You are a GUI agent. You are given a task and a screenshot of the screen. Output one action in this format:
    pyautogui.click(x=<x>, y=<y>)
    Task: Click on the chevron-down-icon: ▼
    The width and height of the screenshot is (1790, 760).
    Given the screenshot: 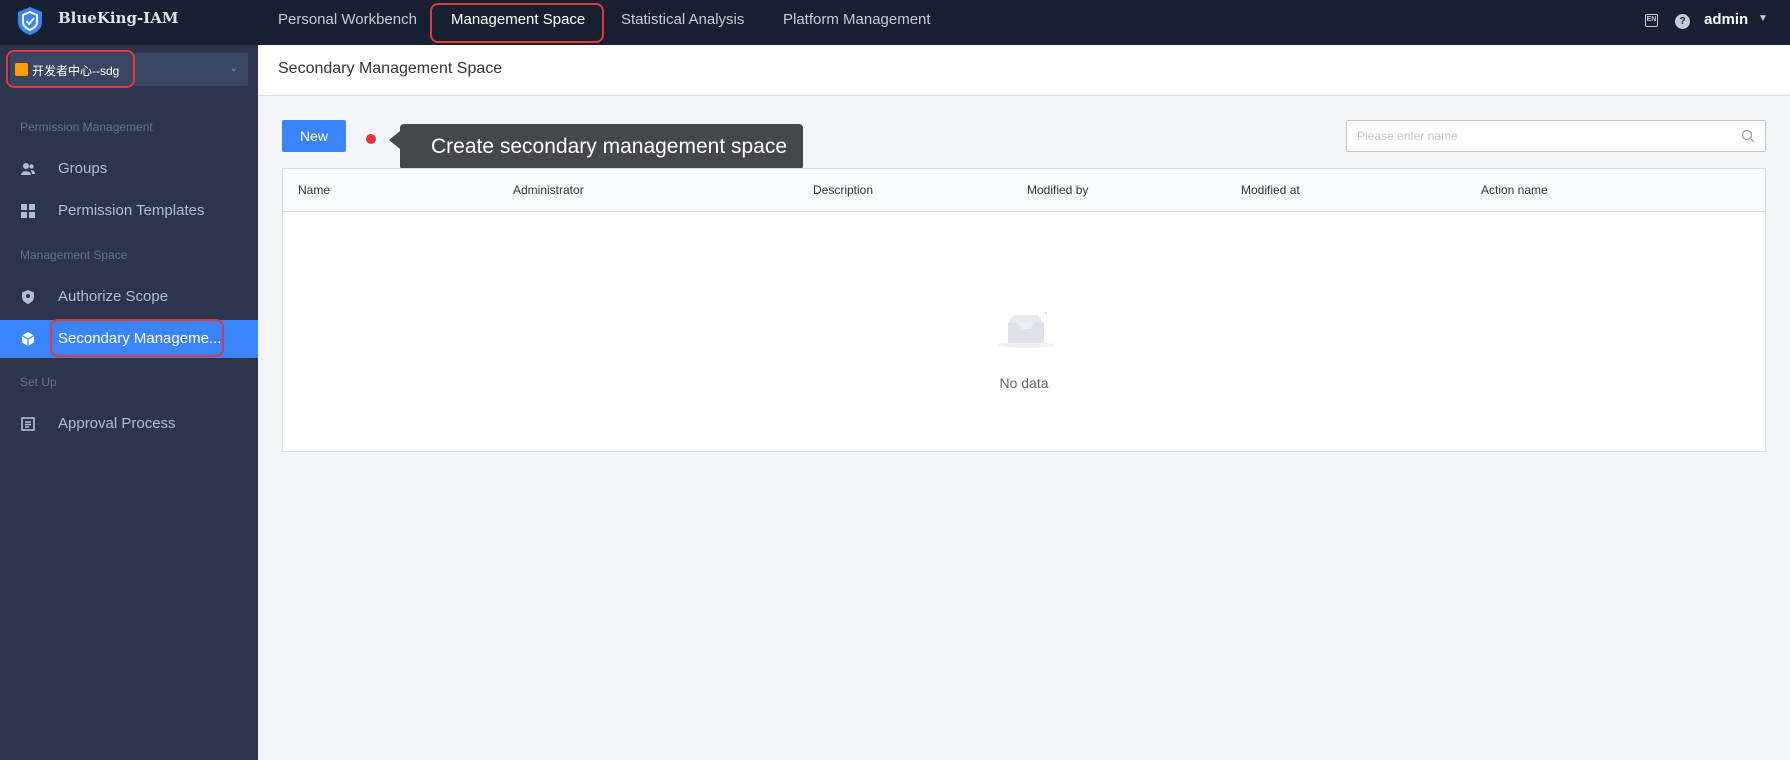 What is the action you would take?
    pyautogui.click(x=1763, y=18)
    